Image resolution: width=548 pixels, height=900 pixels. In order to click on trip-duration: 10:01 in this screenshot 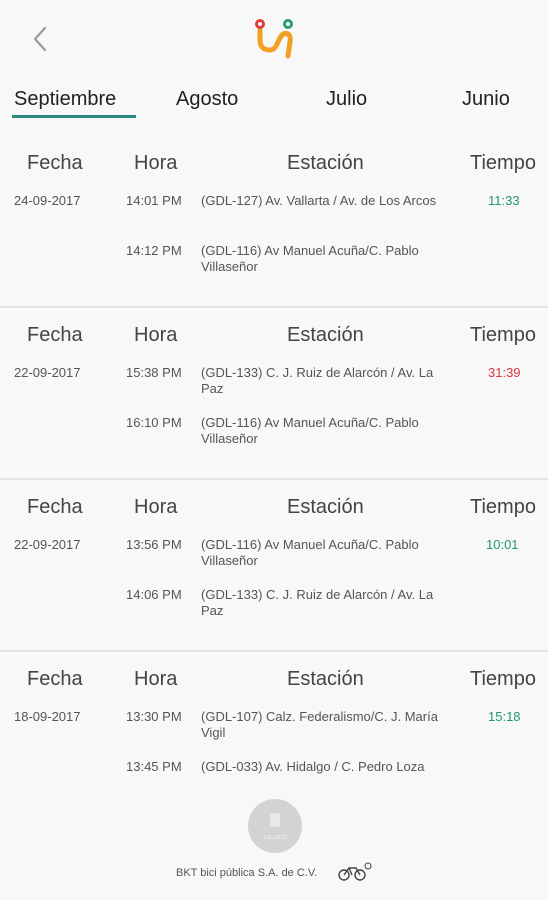, I will do `click(502, 544)`.